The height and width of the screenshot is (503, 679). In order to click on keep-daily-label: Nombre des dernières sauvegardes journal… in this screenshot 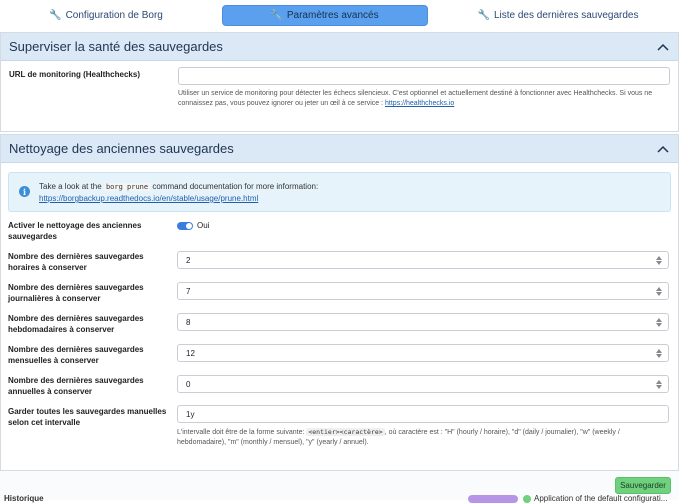, I will do `click(76, 293)`.